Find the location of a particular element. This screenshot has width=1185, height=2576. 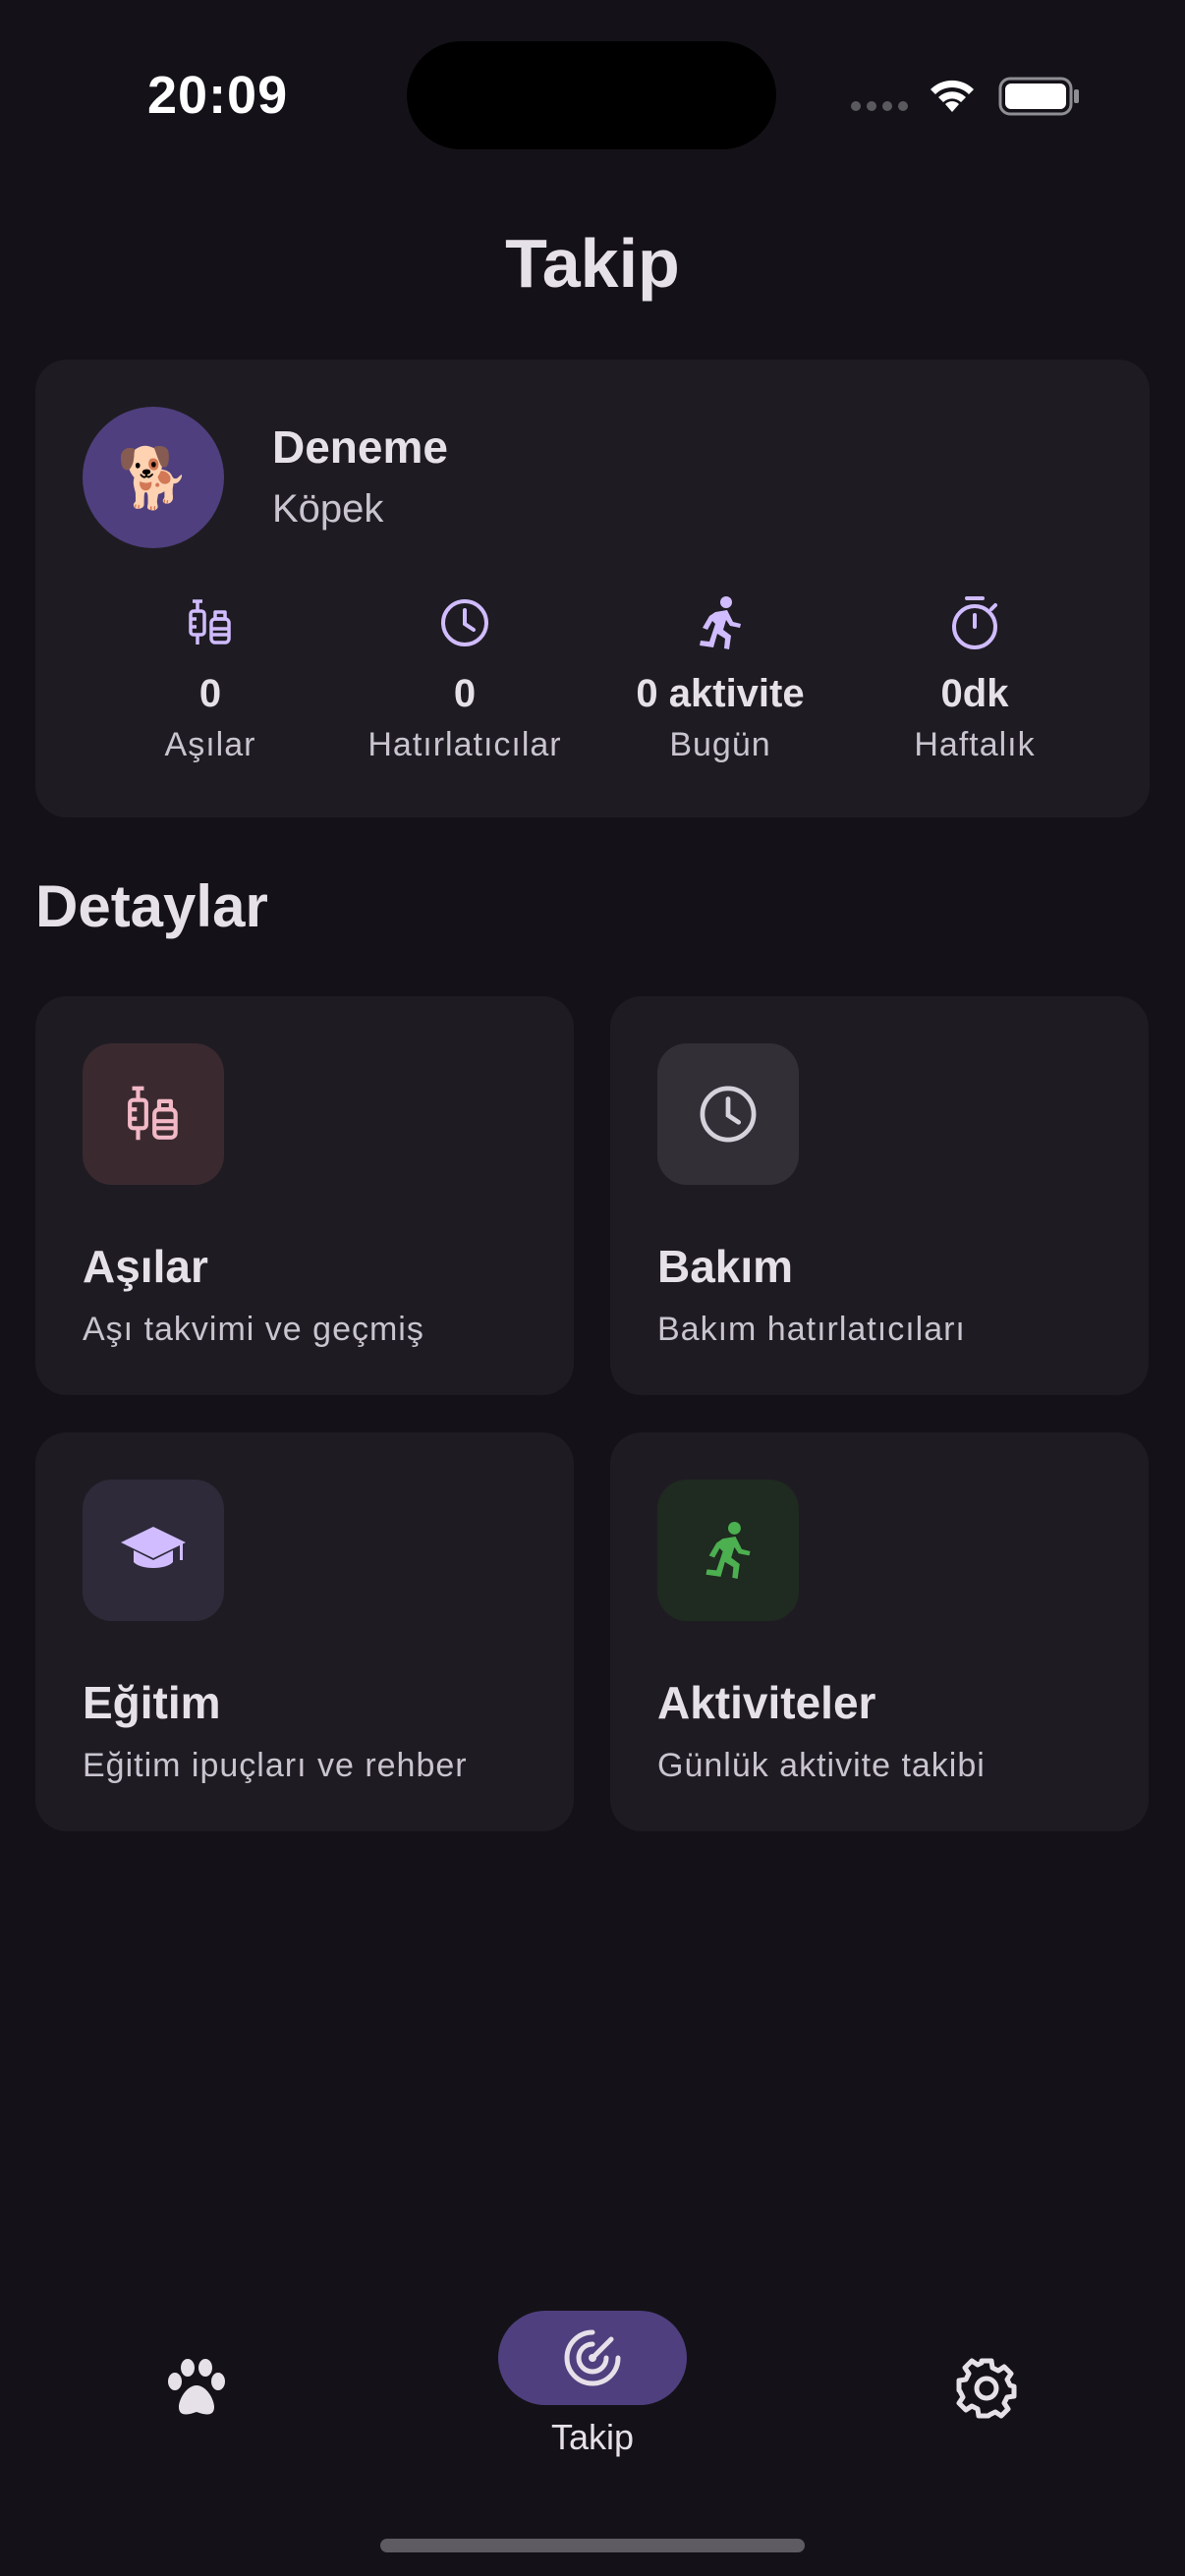

tile-vaccines: Aşılar Aşı takvimi ve geçmiş is located at coordinates (305, 1195).